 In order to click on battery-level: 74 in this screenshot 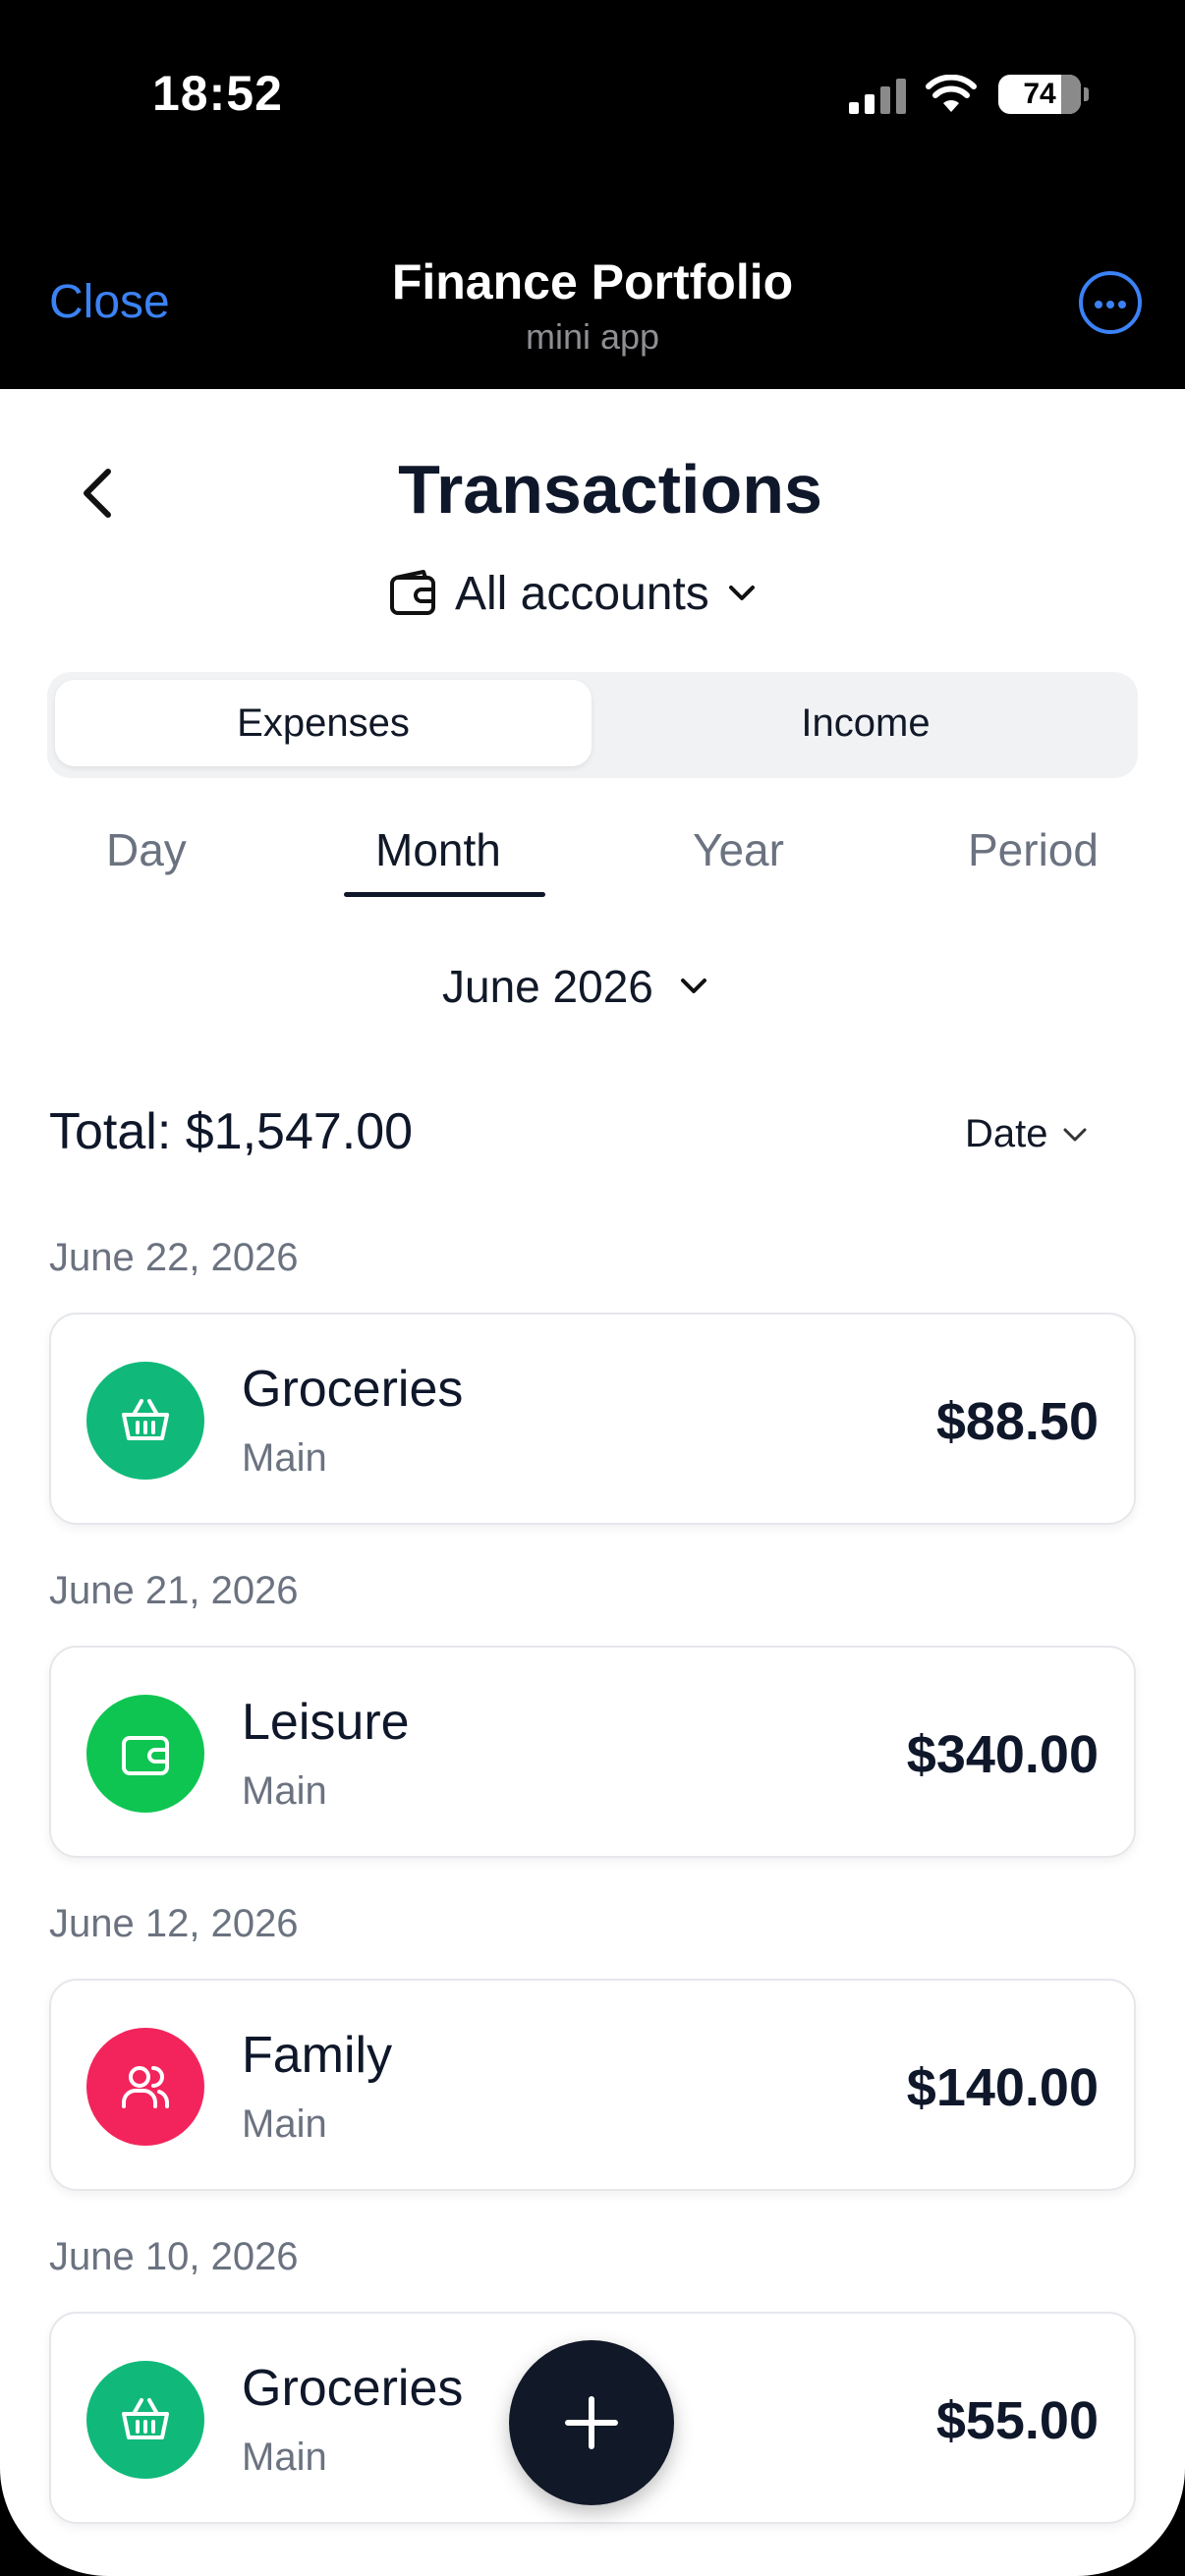, I will do `click(1040, 94)`.